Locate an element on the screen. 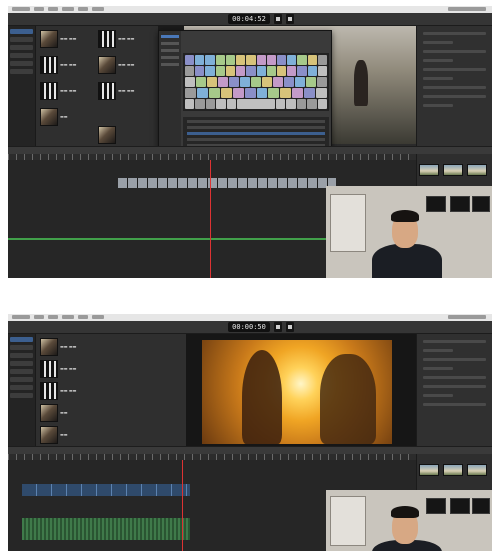 The height and width of the screenshot is (551, 500). keyboard-map is located at coordinates (256, 82).